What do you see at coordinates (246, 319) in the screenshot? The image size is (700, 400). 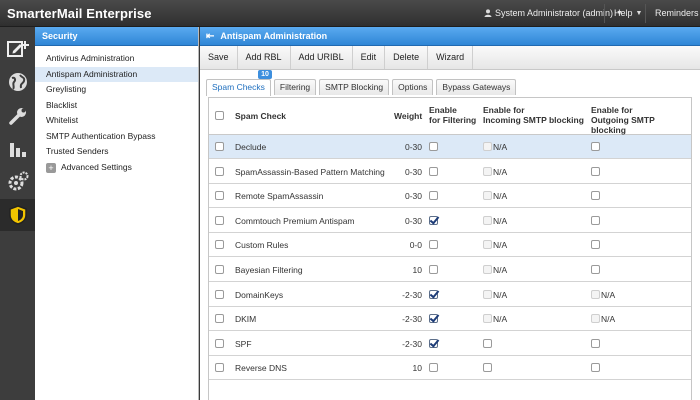 I see `spam-check-name: DKIM` at bounding box center [246, 319].